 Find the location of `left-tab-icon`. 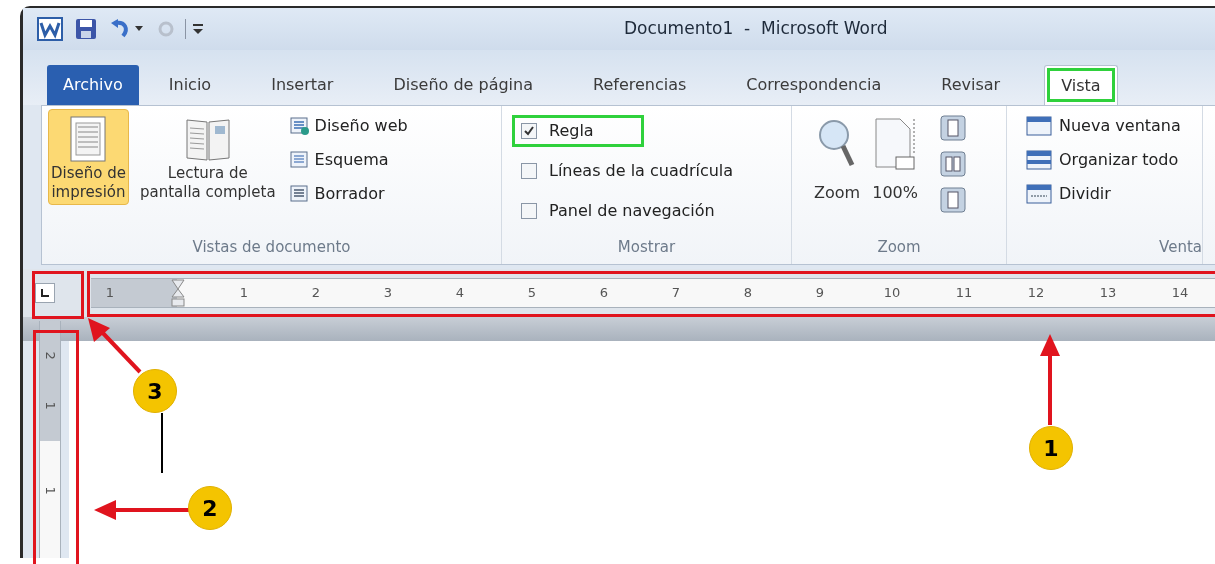

left-tab-icon is located at coordinates (45, 293).